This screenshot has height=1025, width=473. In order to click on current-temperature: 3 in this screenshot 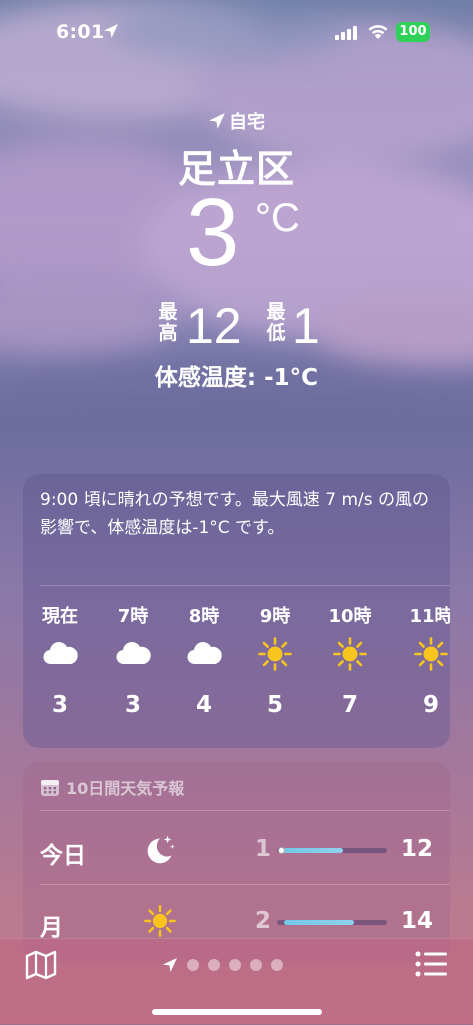, I will do `click(213, 232)`.